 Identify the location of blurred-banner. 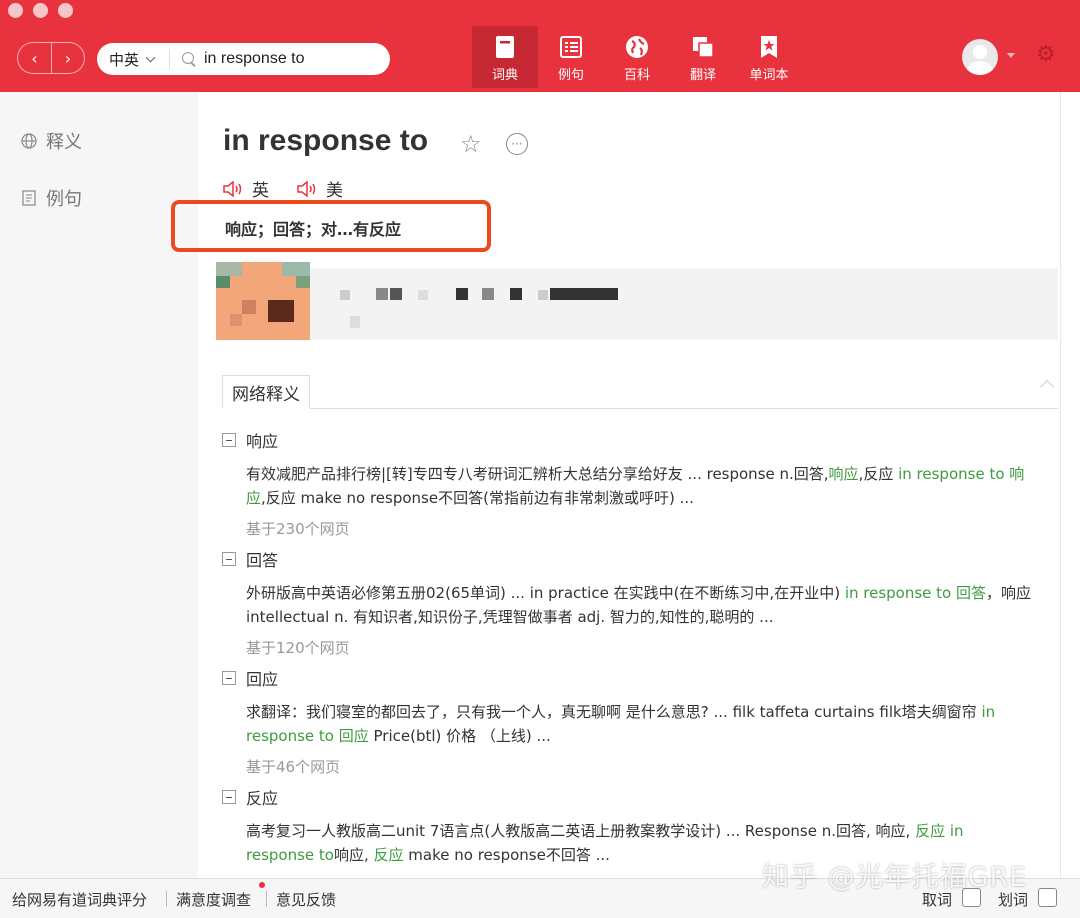
(637, 304).